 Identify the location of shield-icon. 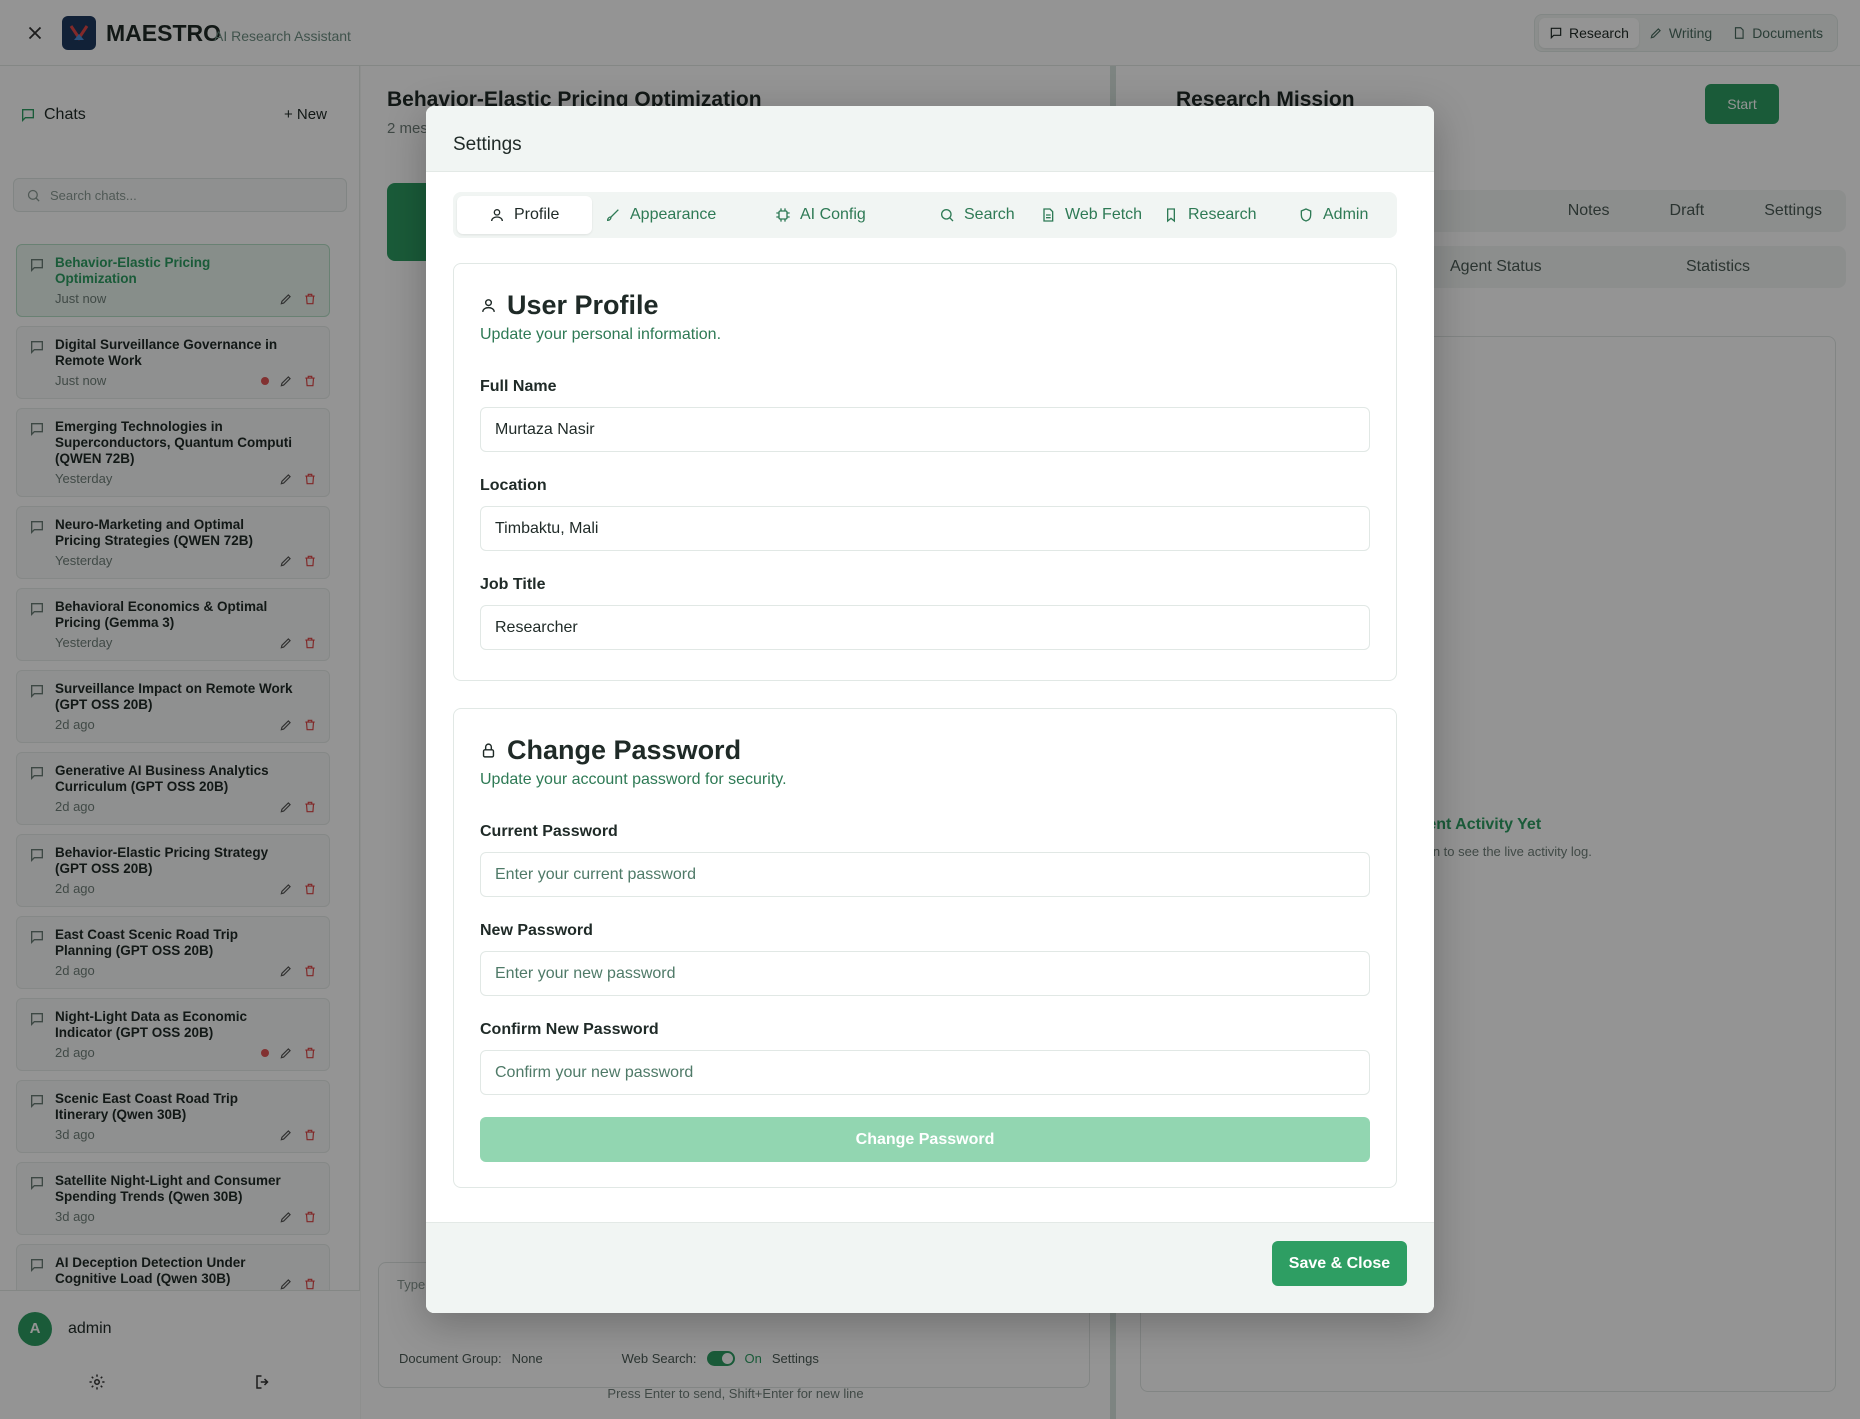
(1306, 215).